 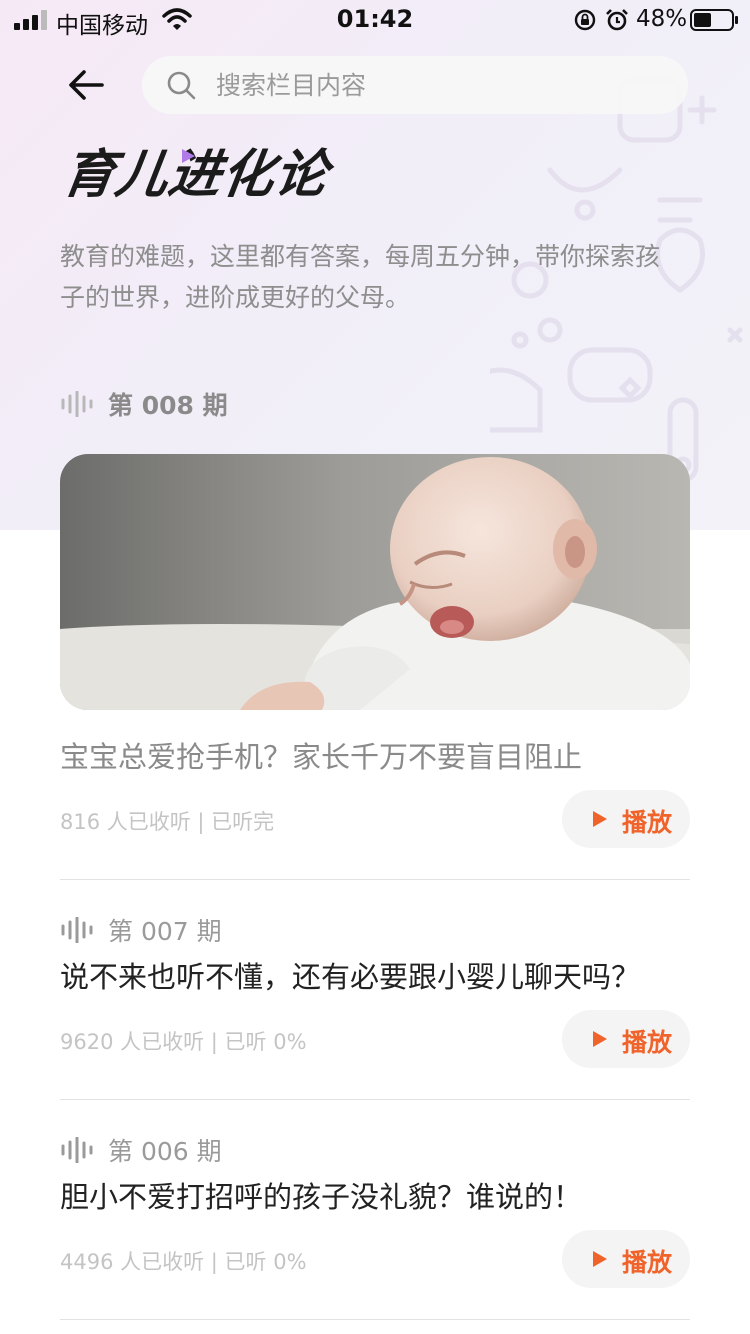 I want to click on arrow-left-icon, so click(x=86, y=85).